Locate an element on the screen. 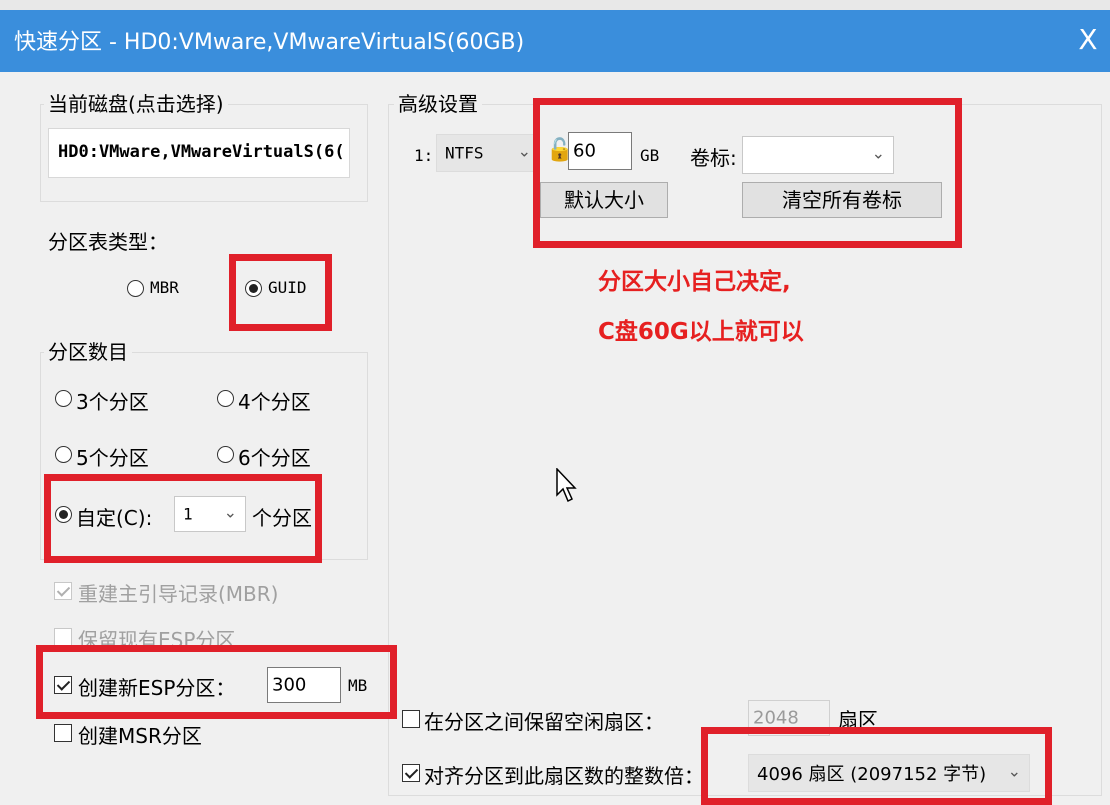 The image size is (1110, 805). close-button: X is located at coordinates (1088, 40).